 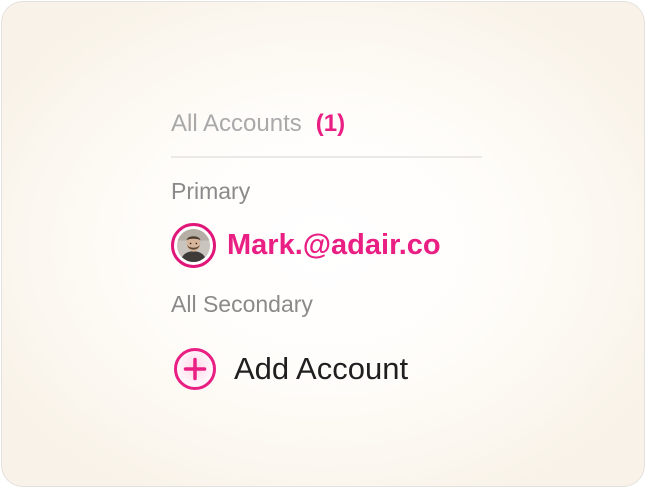 I want to click on plus-circle-icon, so click(x=195, y=369).